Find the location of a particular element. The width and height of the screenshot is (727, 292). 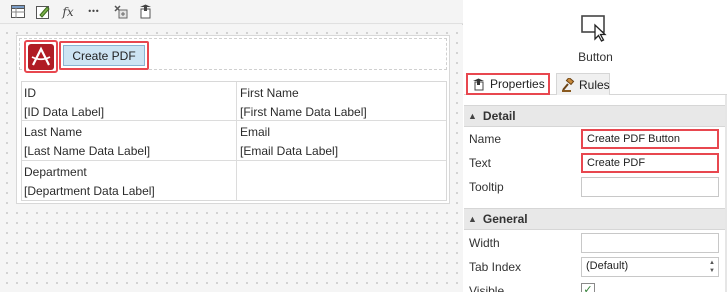

property-label: Text is located at coordinates (480, 163).